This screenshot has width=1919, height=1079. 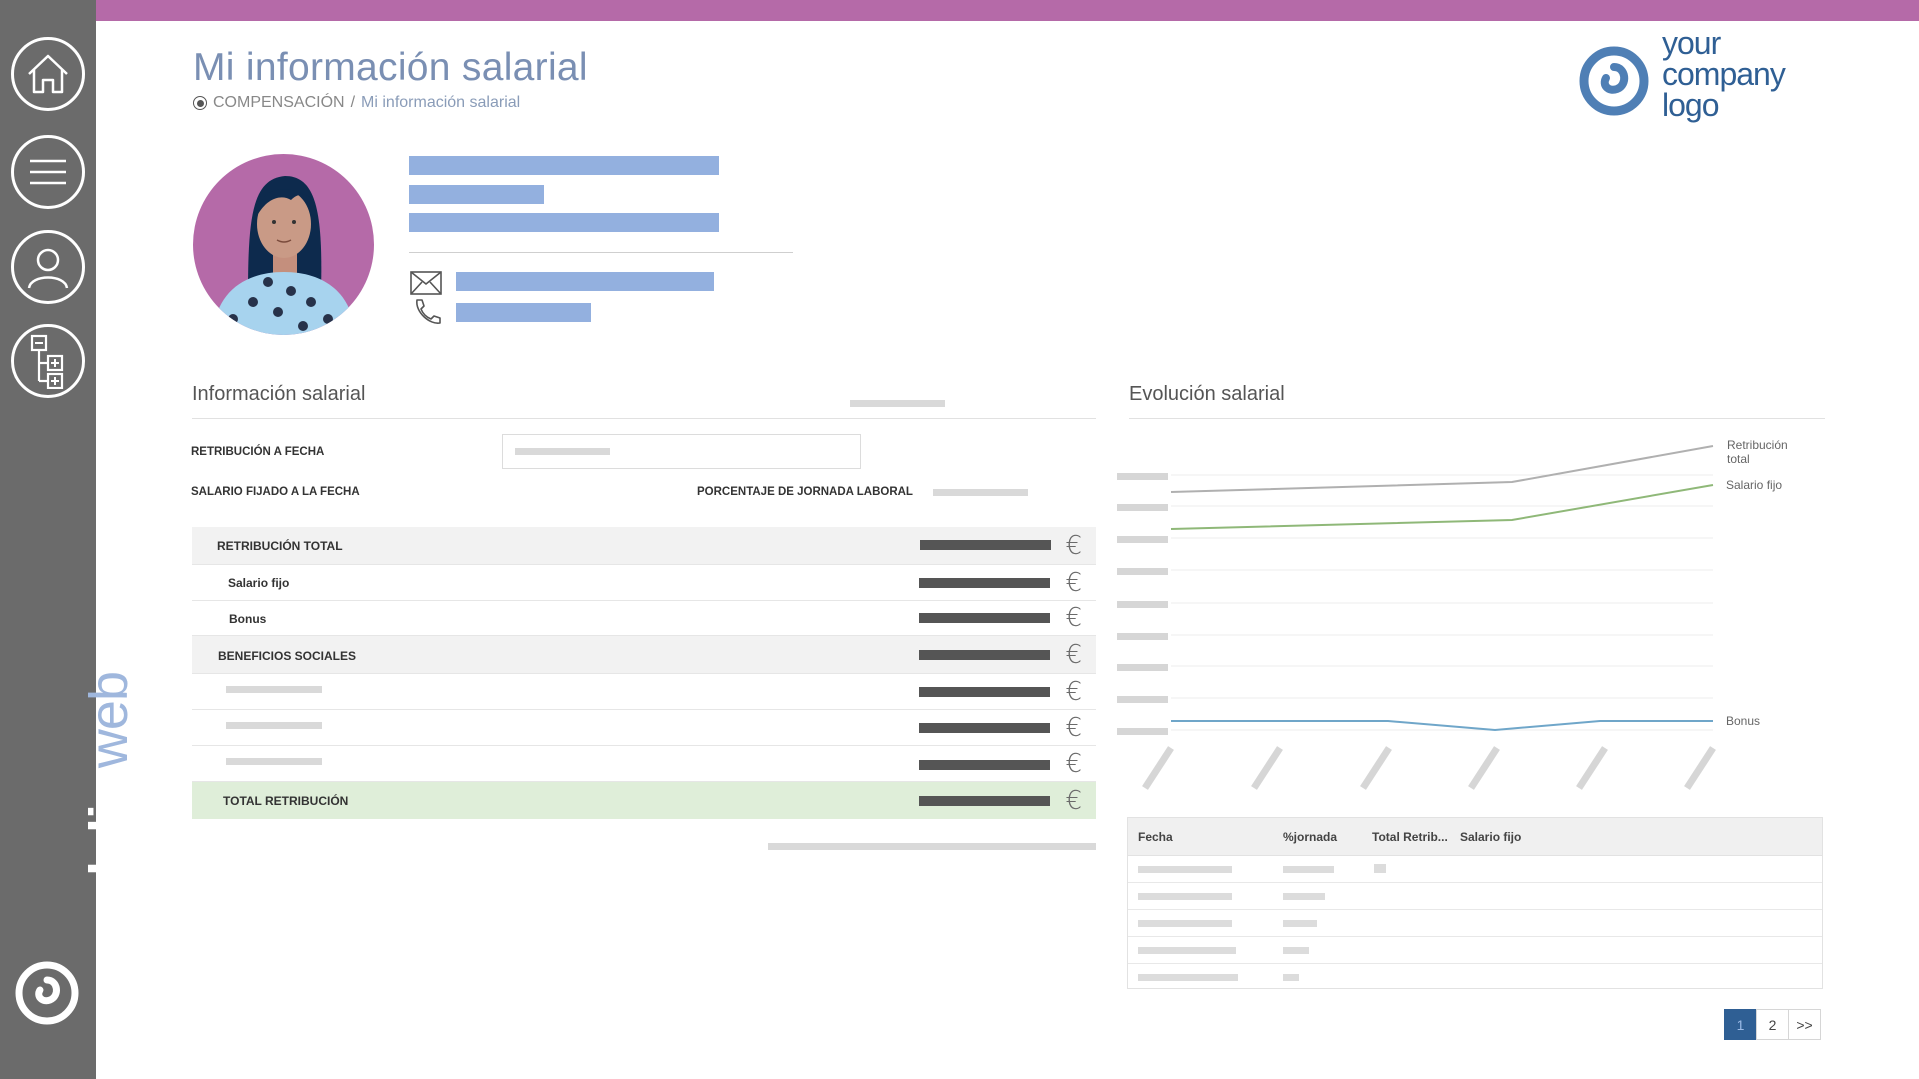 What do you see at coordinates (984, 801) in the screenshot?
I see `total-retribucion-amount` at bounding box center [984, 801].